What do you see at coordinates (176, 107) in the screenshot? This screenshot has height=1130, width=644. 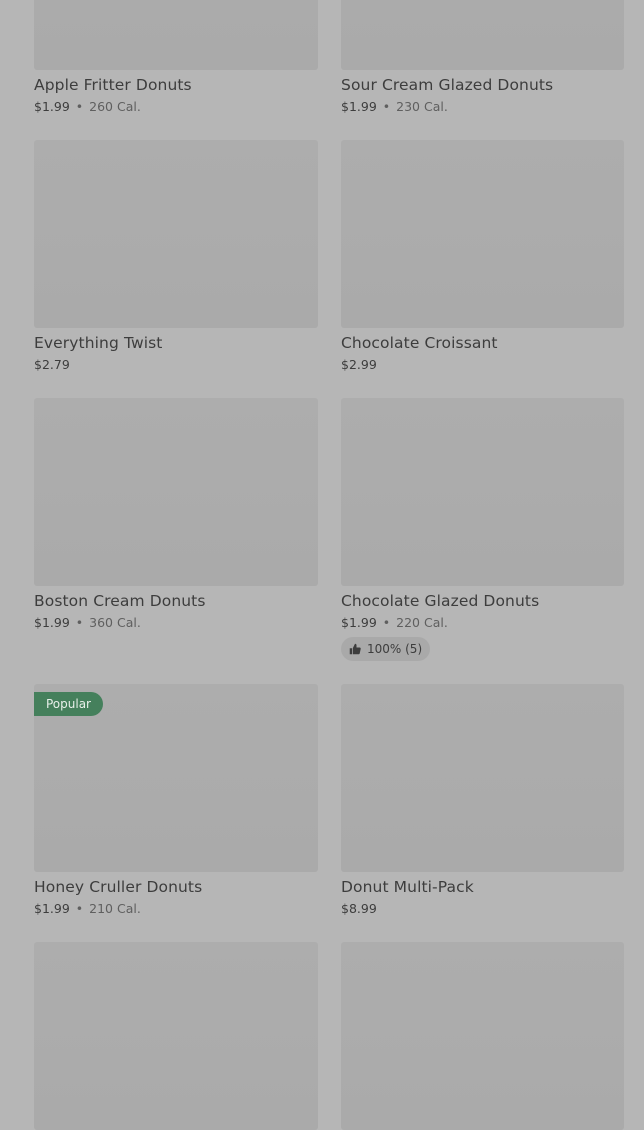 I see `item-meta: $1.99 • 260 Cal.` at bounding box center [176, 107].